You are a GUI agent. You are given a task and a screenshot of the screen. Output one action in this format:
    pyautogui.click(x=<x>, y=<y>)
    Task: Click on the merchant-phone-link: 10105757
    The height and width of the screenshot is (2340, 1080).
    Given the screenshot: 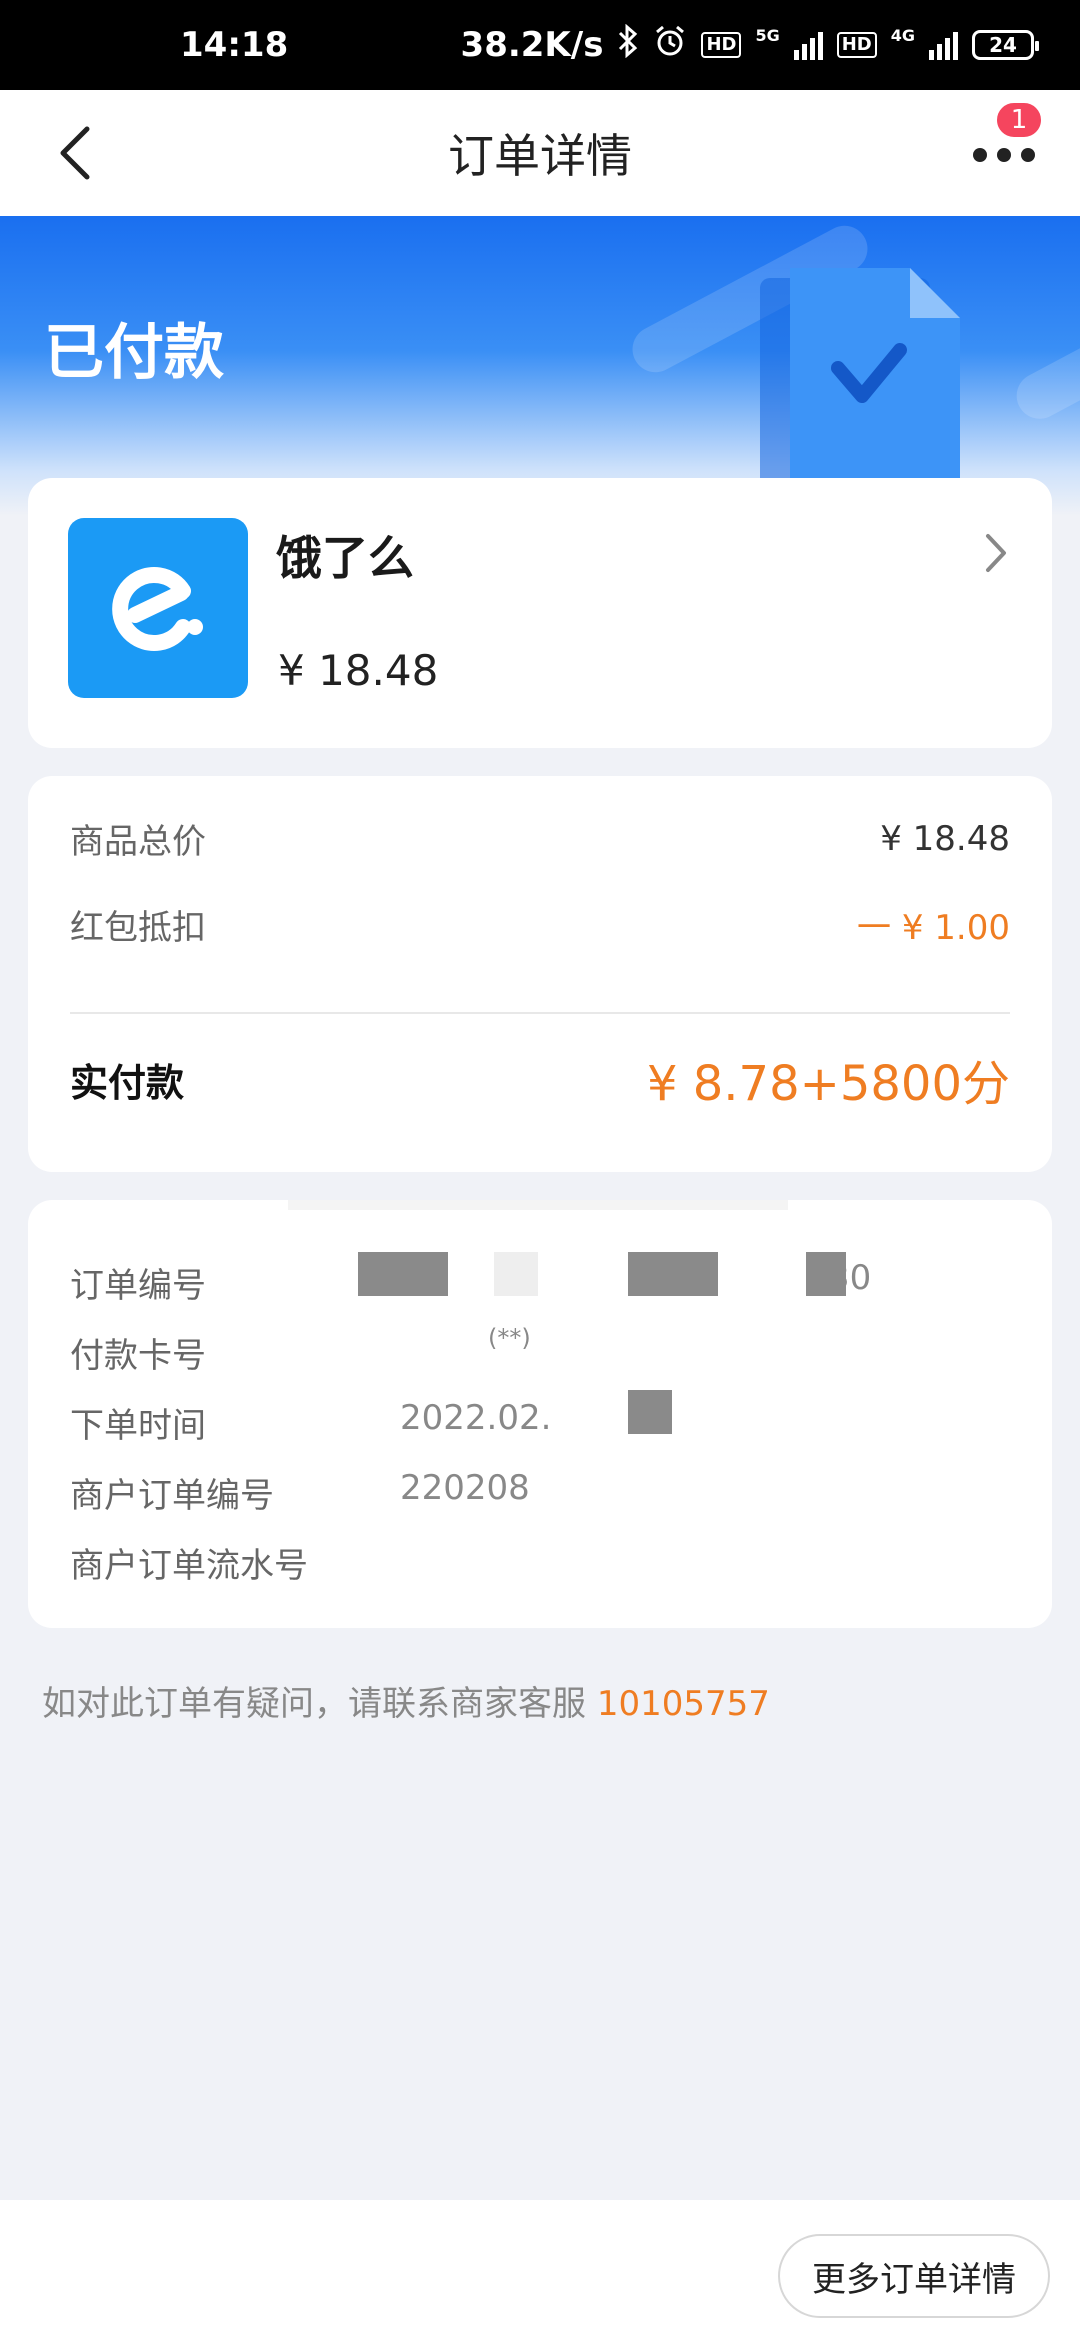 What is the action you would take?
    pyautogui.click(x=683, y=1704)
    